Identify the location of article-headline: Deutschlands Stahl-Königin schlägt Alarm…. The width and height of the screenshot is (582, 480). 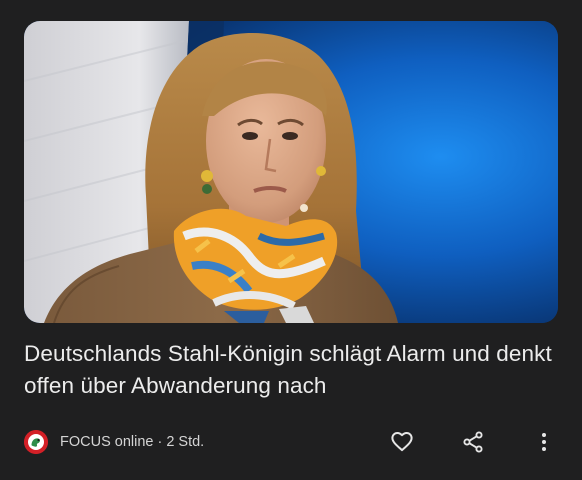
(291, 370).